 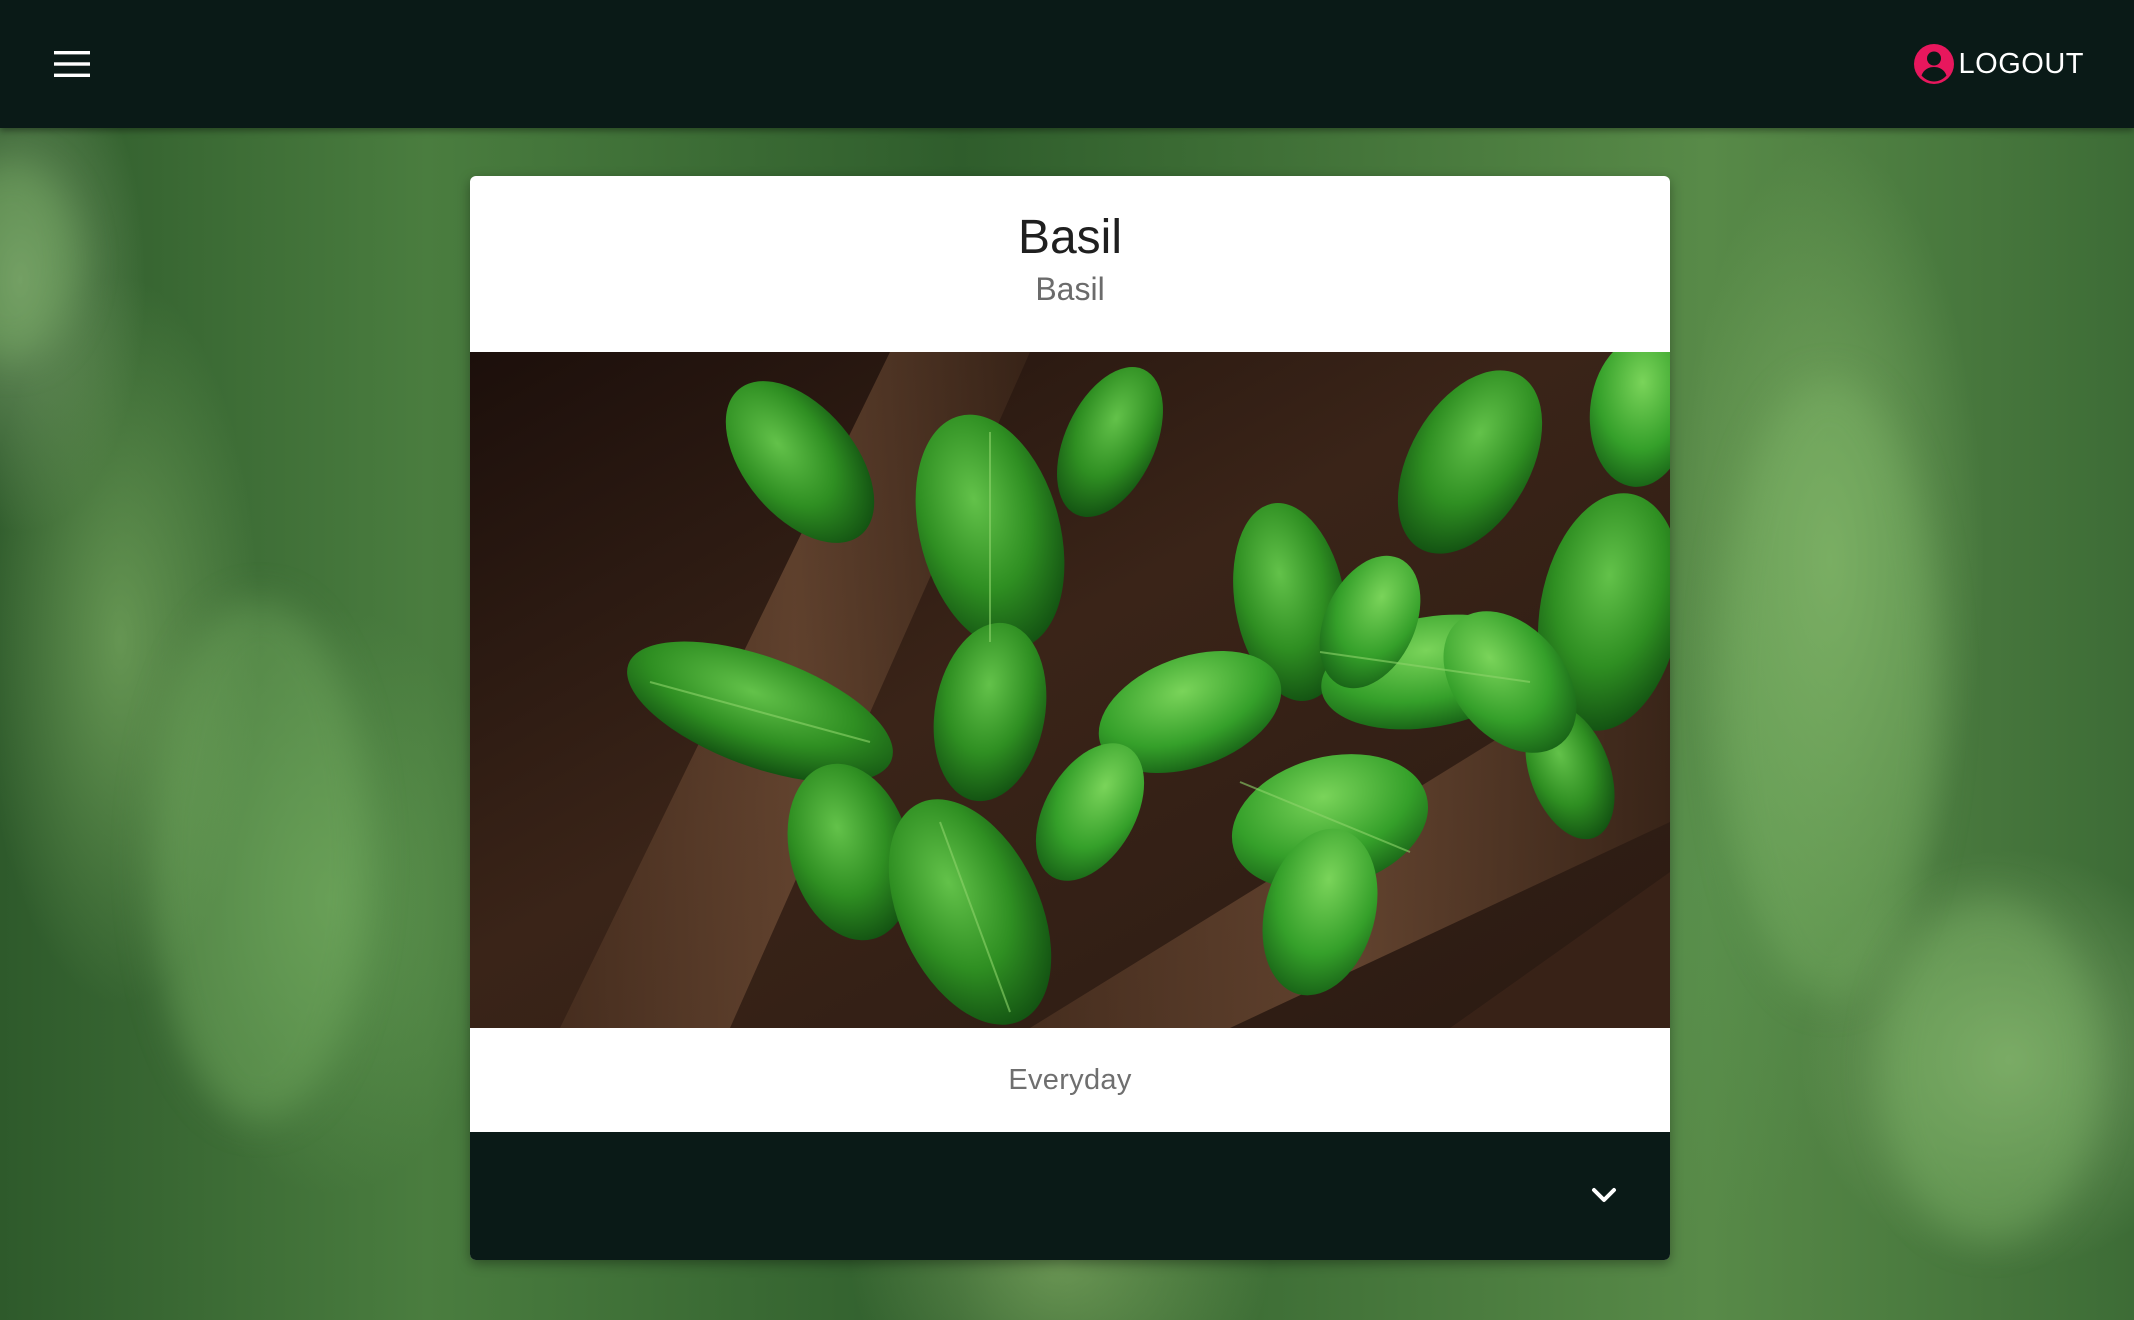 I want to click on chevron-down-icon, so click(x=1604, y=1195).